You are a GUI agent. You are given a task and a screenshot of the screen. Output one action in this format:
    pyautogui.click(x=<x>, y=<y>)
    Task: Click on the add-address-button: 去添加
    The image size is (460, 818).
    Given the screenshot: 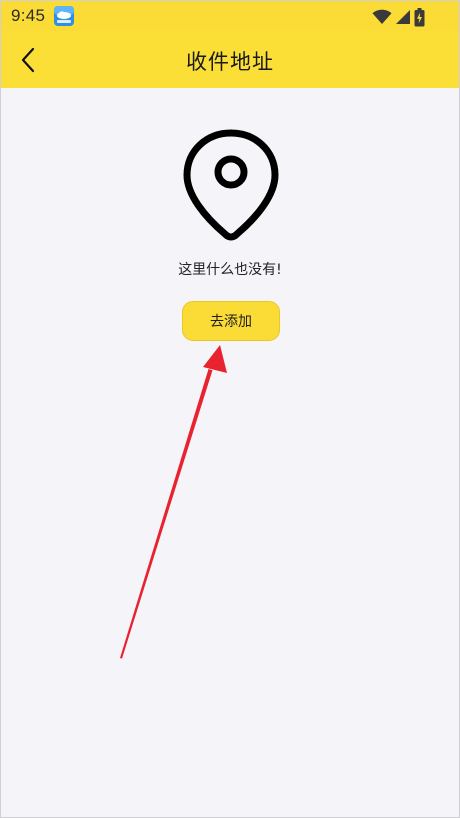 What is the action you would take?
    pyautogui.click(x=231, y=321)
    